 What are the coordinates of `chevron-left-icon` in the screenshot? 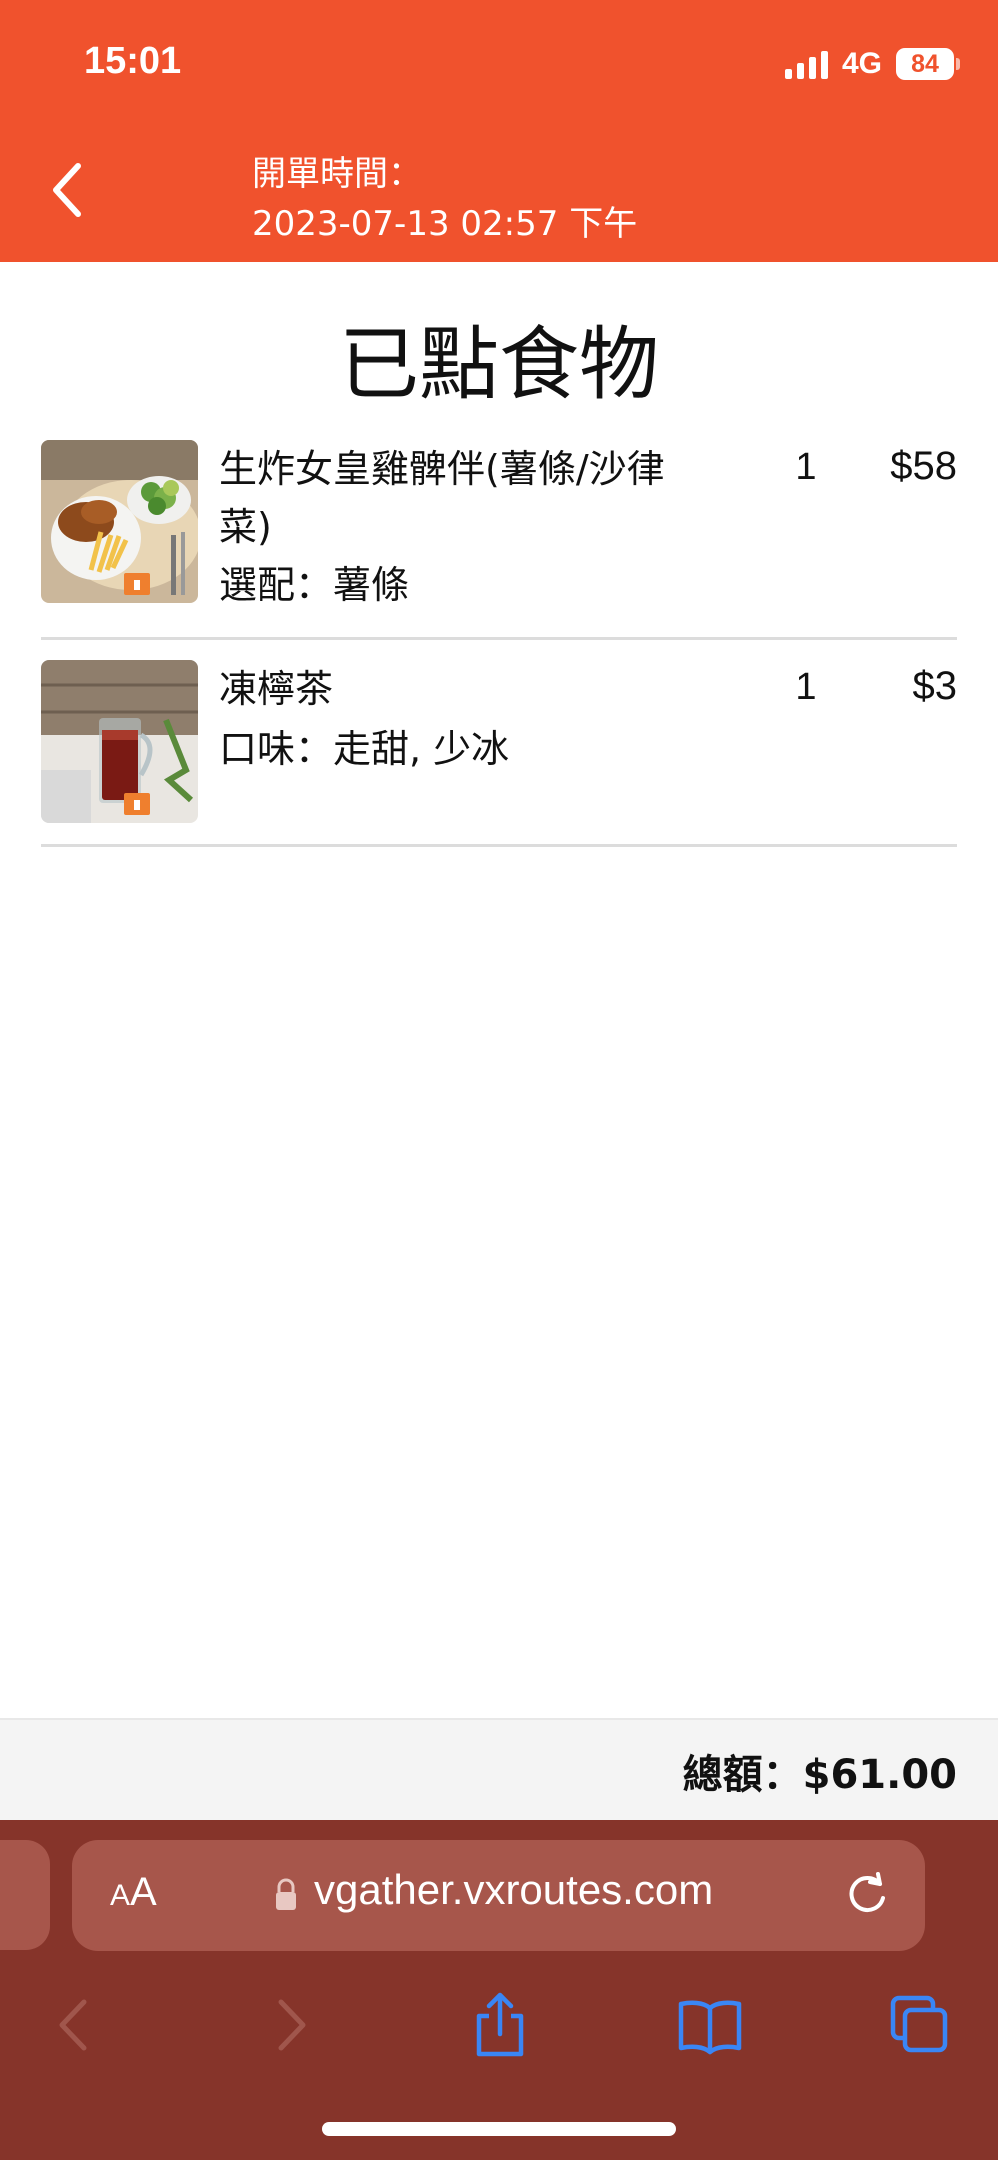 It's located at (67, 190).